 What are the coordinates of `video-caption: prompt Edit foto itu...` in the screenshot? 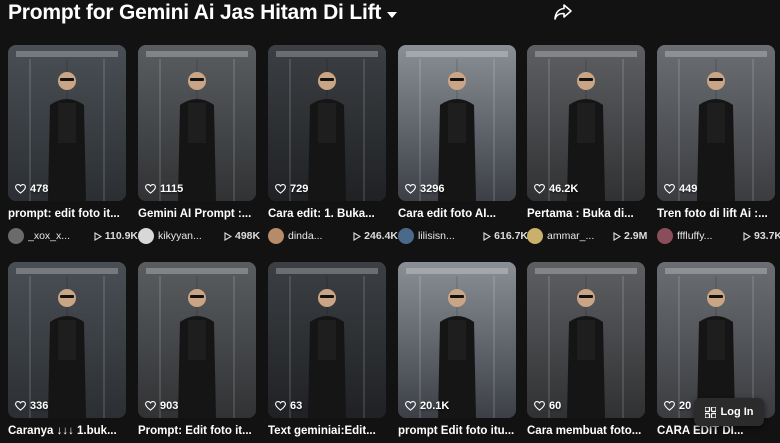 It's located at (457, 431).